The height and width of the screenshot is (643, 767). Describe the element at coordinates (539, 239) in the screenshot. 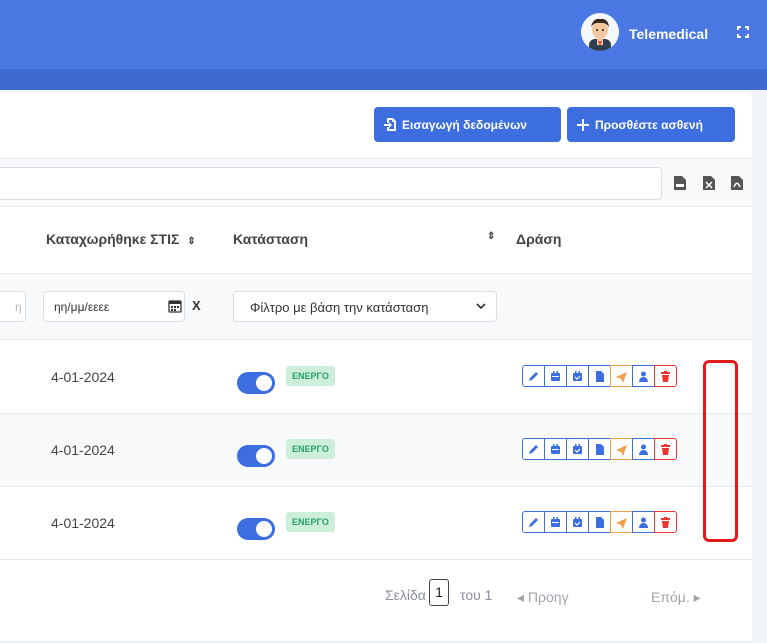

I see `column-header-action: Δράση` at that location.